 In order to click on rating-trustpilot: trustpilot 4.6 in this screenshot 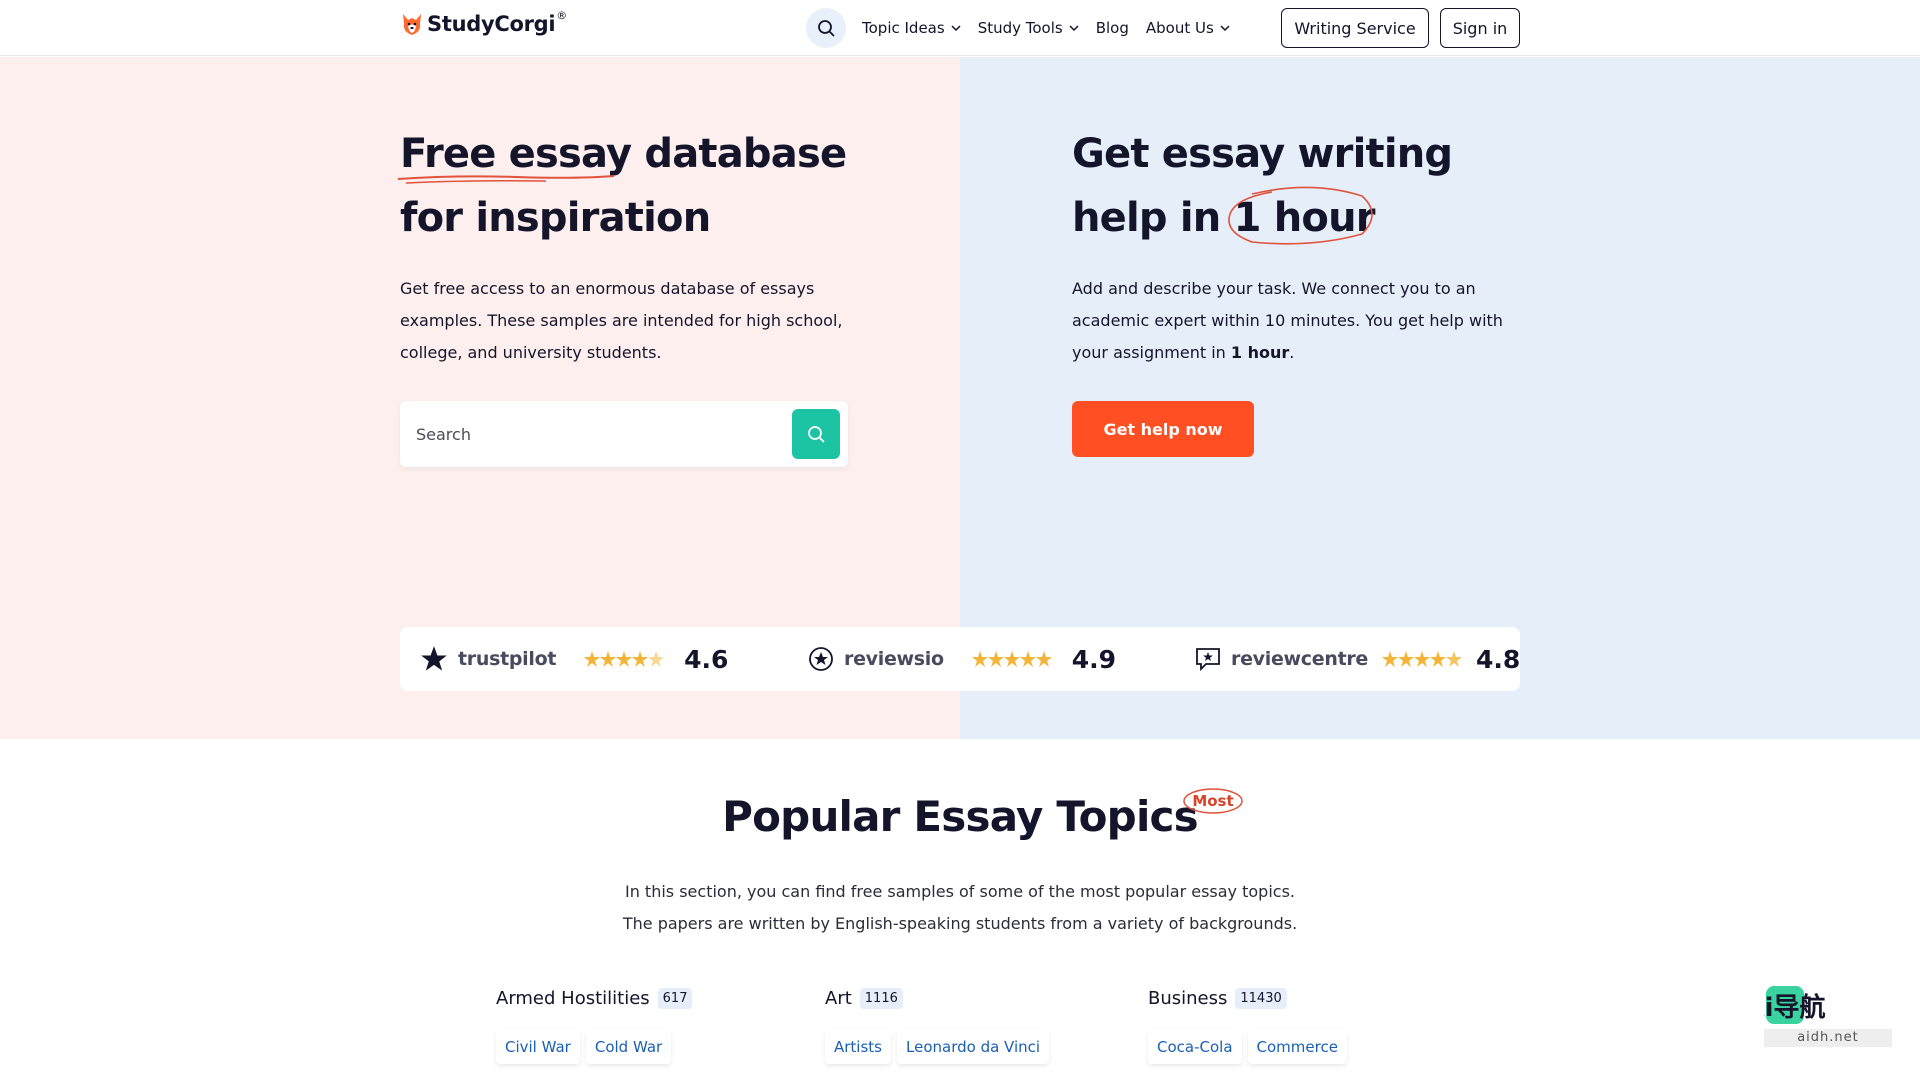, I will do `click(574, 659)`.